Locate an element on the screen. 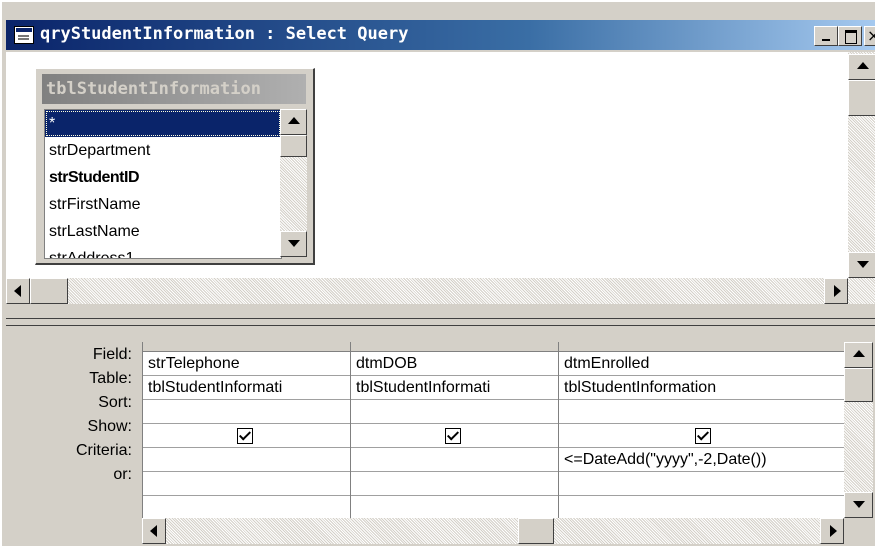 This screenshot has width=875, height=546. row-label-show: Show: is located at coordinates (109, 426).